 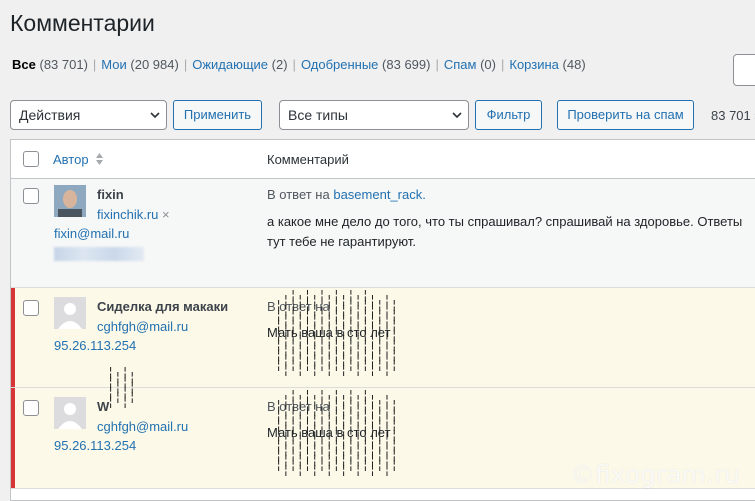 What do you see at coordinates (78, 159) in the screenshot?
I see `sort-author-link: Автор` at bounding box center [78, 159].